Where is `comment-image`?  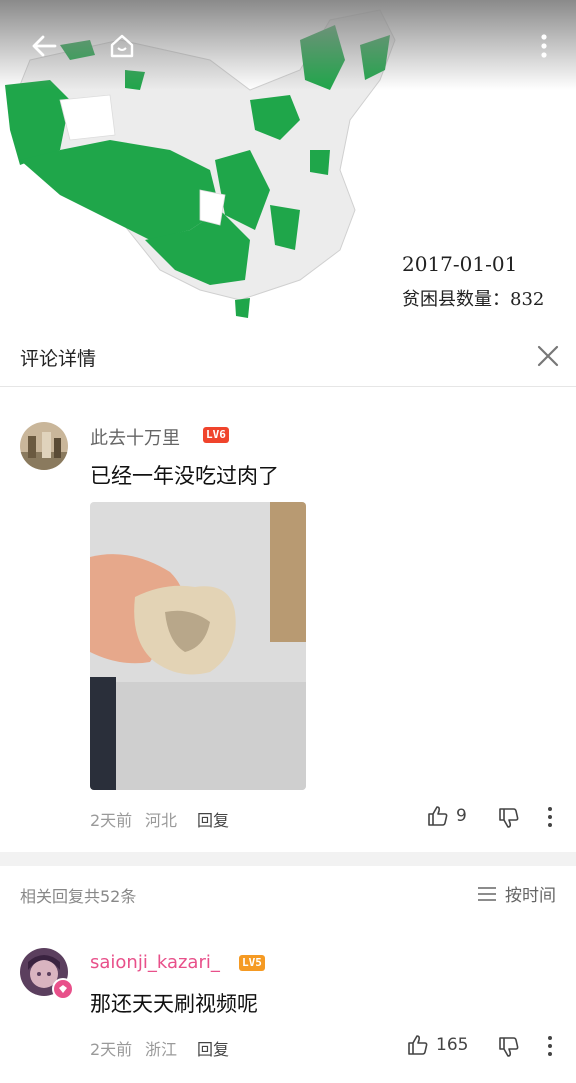 comment-image is located at coordinates (198, 646).